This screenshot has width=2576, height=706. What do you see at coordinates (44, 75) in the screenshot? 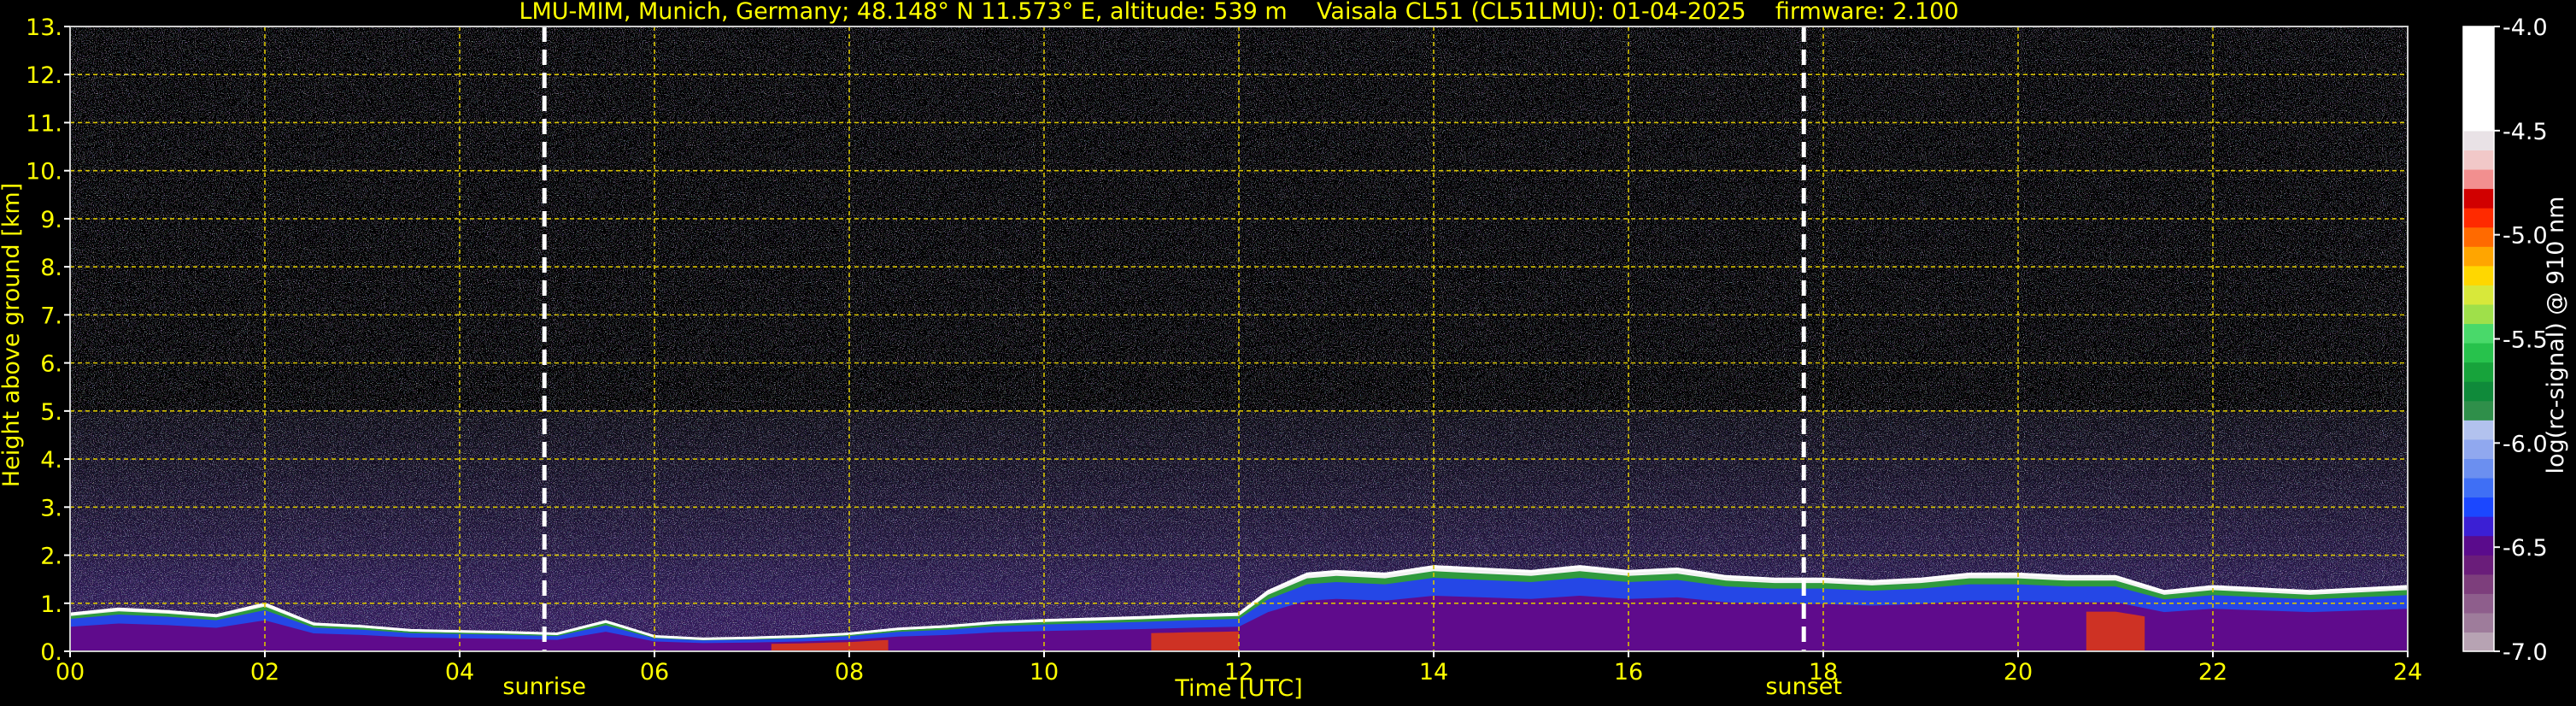
I see `y-tick-label: 12.` at bounding box center [44, 75].